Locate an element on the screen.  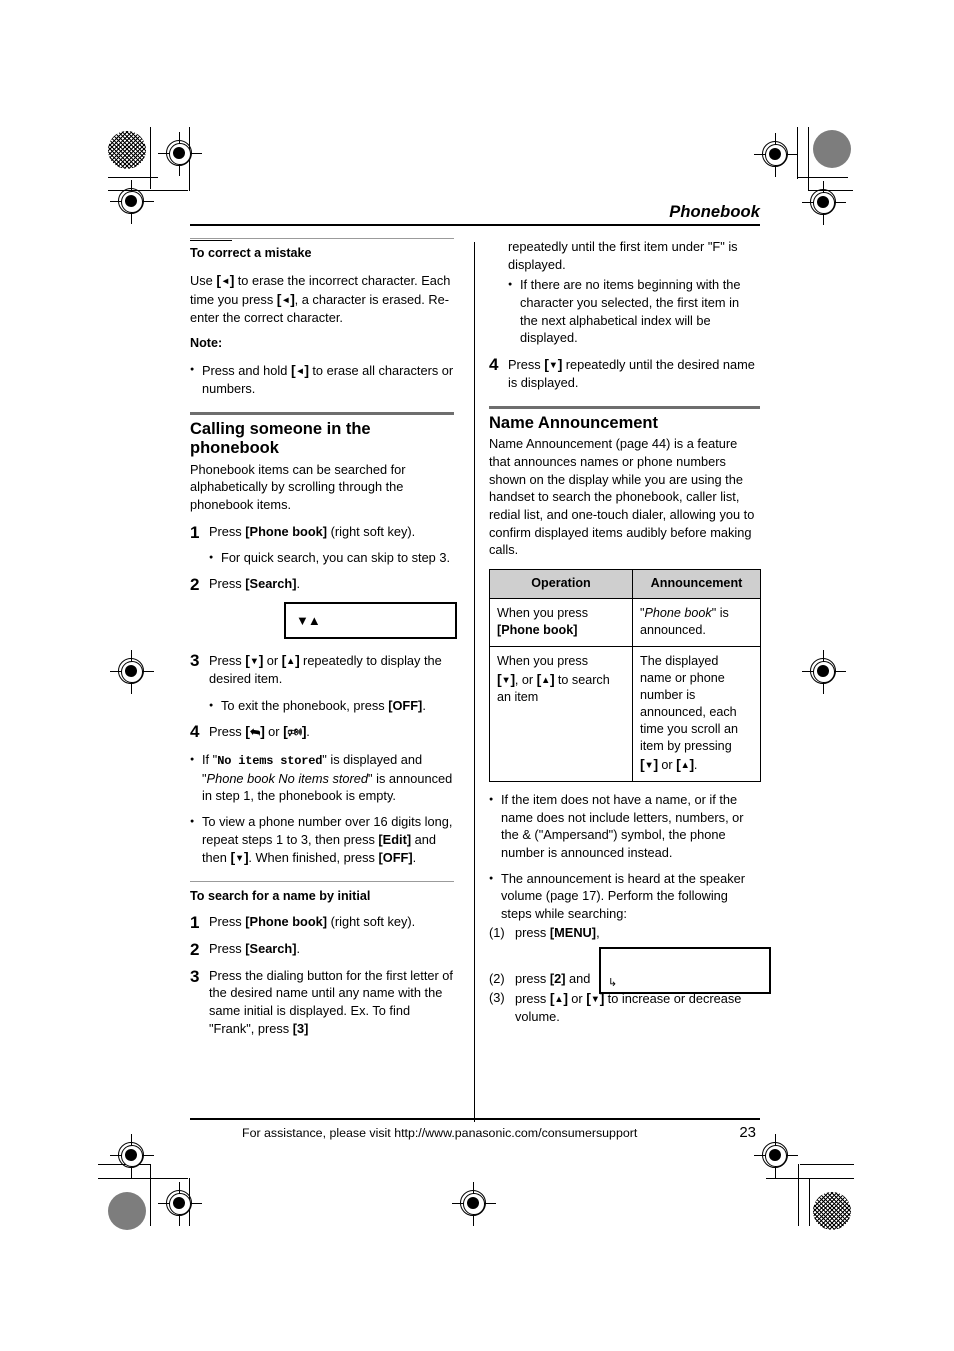
scroll-arrows-glyph: ▼▲ is located at coordinates (308, 620).